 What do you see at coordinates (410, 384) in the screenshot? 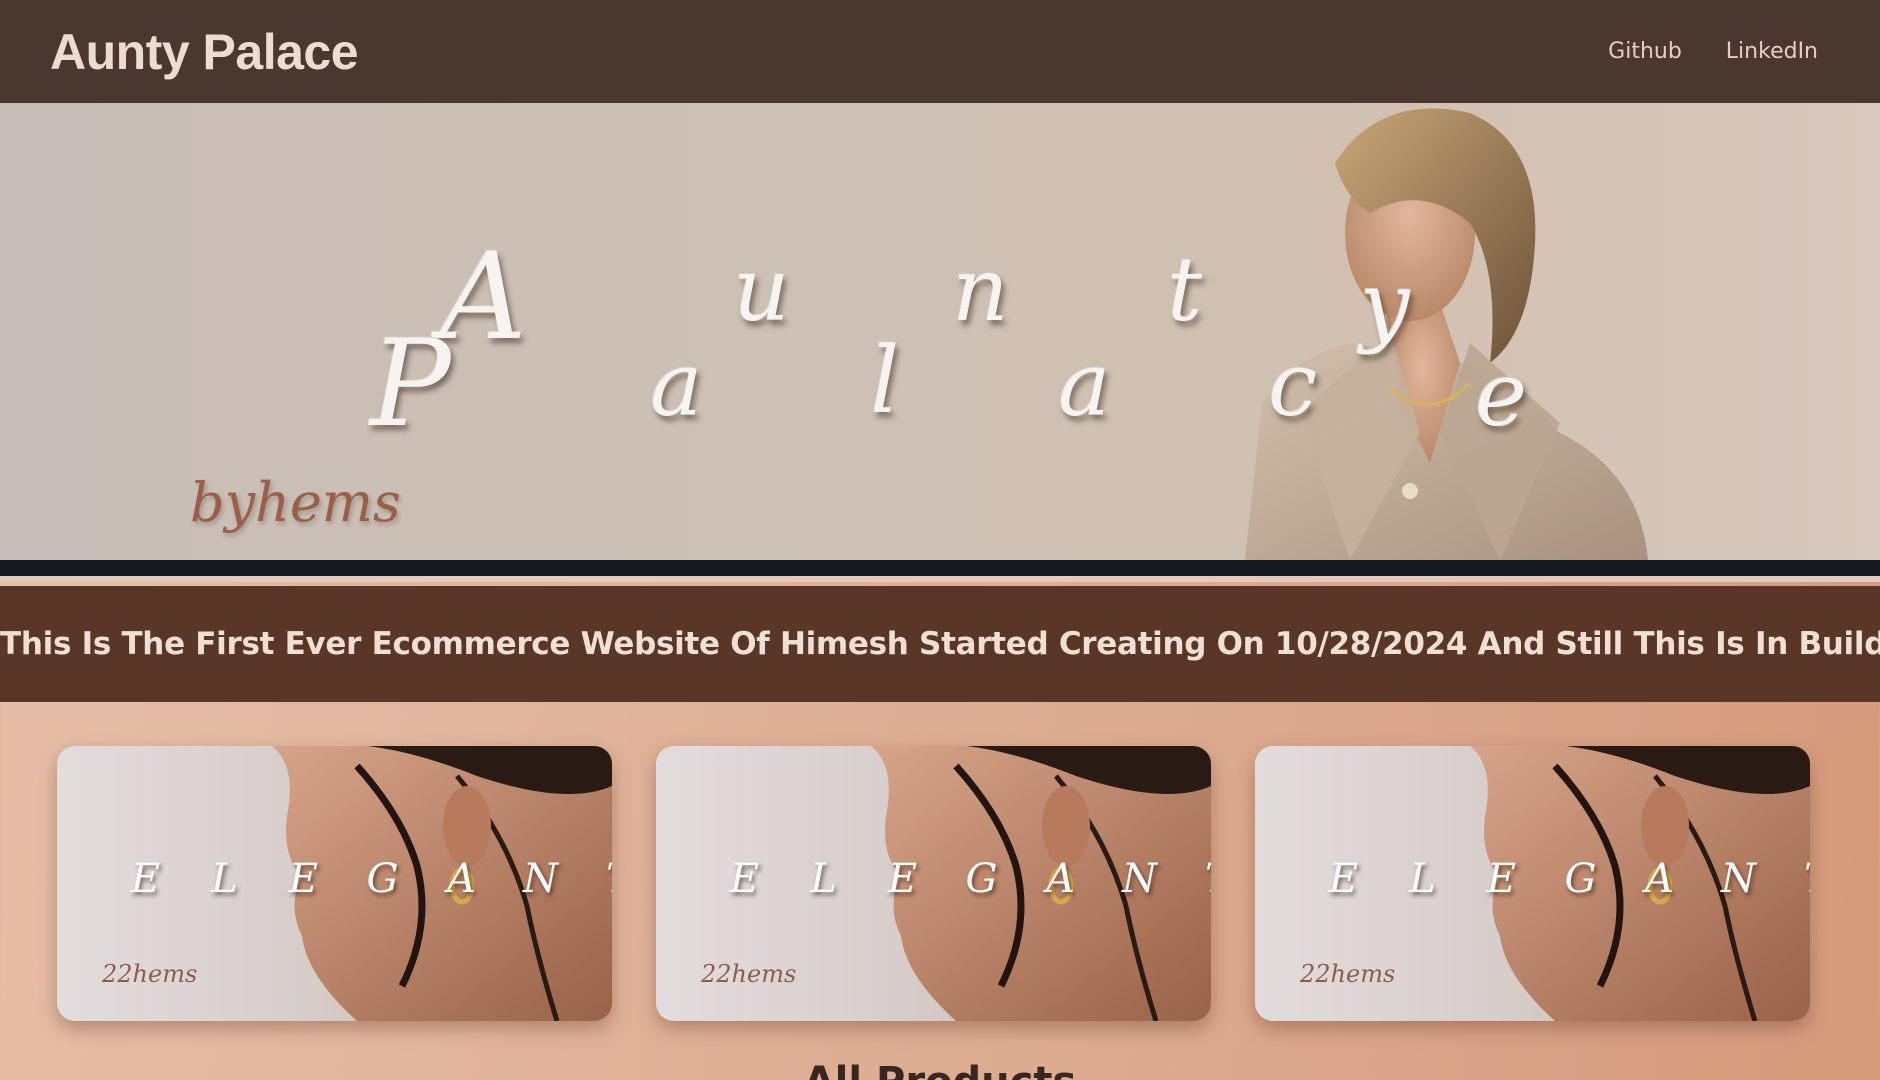
I see `hero-script-letter: P` at bounding box center [410, 384].